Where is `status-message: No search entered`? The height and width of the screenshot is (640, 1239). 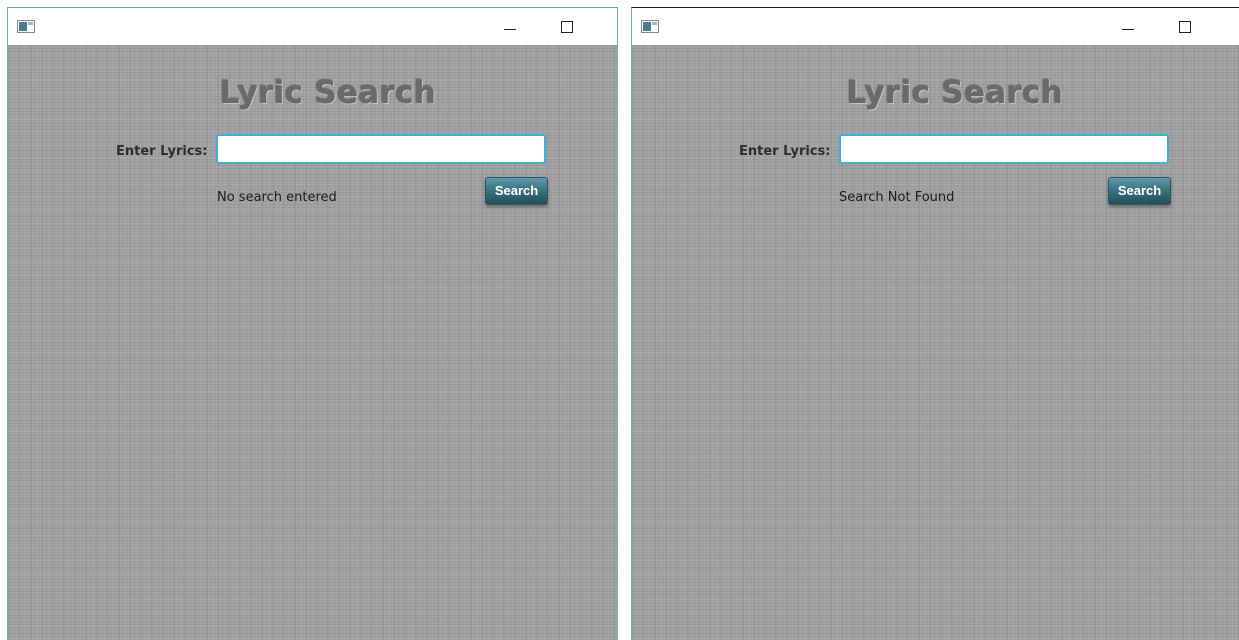 status-message: No search entered is located at coordinates (277, 197).